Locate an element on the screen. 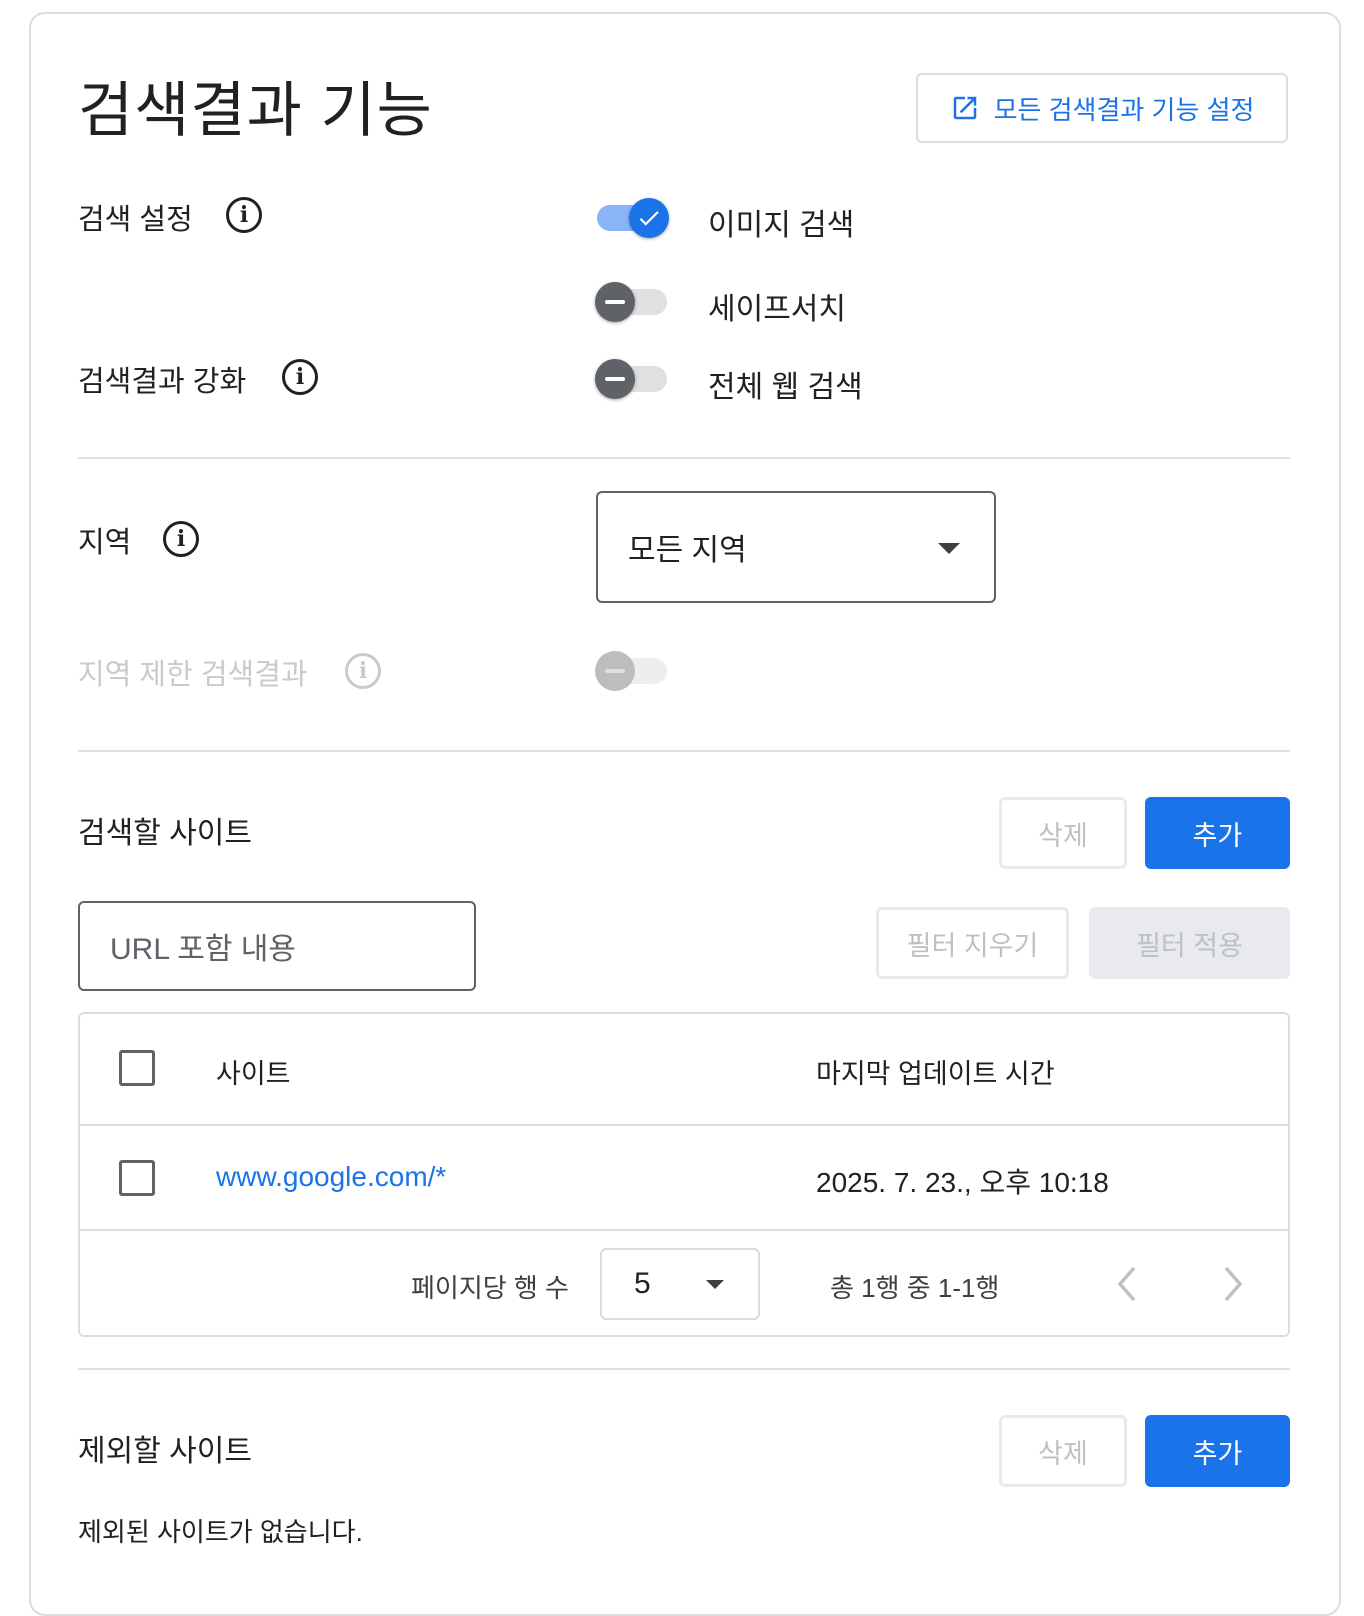 The image size is (1364, 1616). rows-per-page-select: 5 is located at coordinates (680, 1284).